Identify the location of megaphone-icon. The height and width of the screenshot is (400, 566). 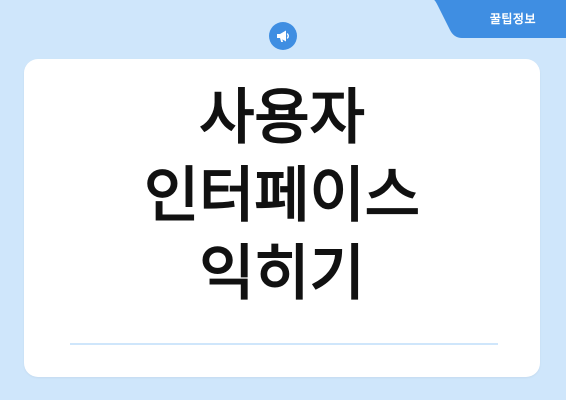
(283, 36).